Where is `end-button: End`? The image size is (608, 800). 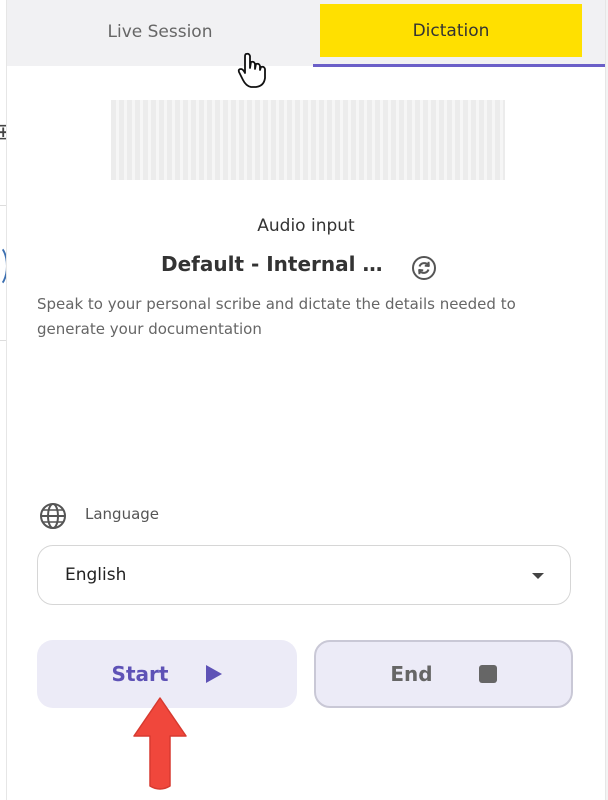 end-button: End is located at coordinates (443, 674).